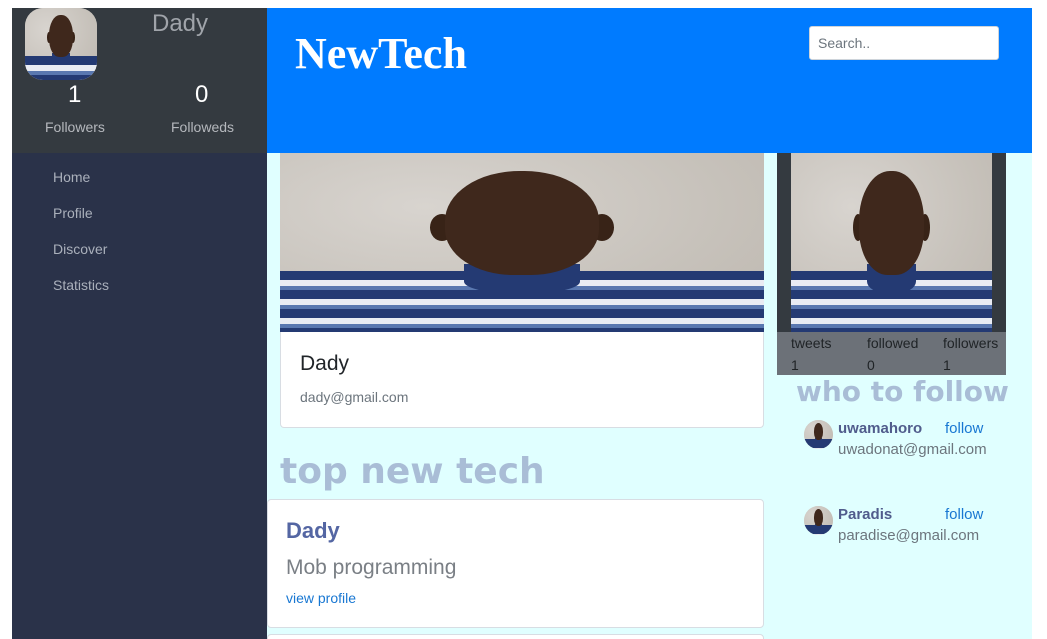 The height and width of the screenshot is (639, 1047). I want to click on tweet-text: Mob programming, so click(371, 567).